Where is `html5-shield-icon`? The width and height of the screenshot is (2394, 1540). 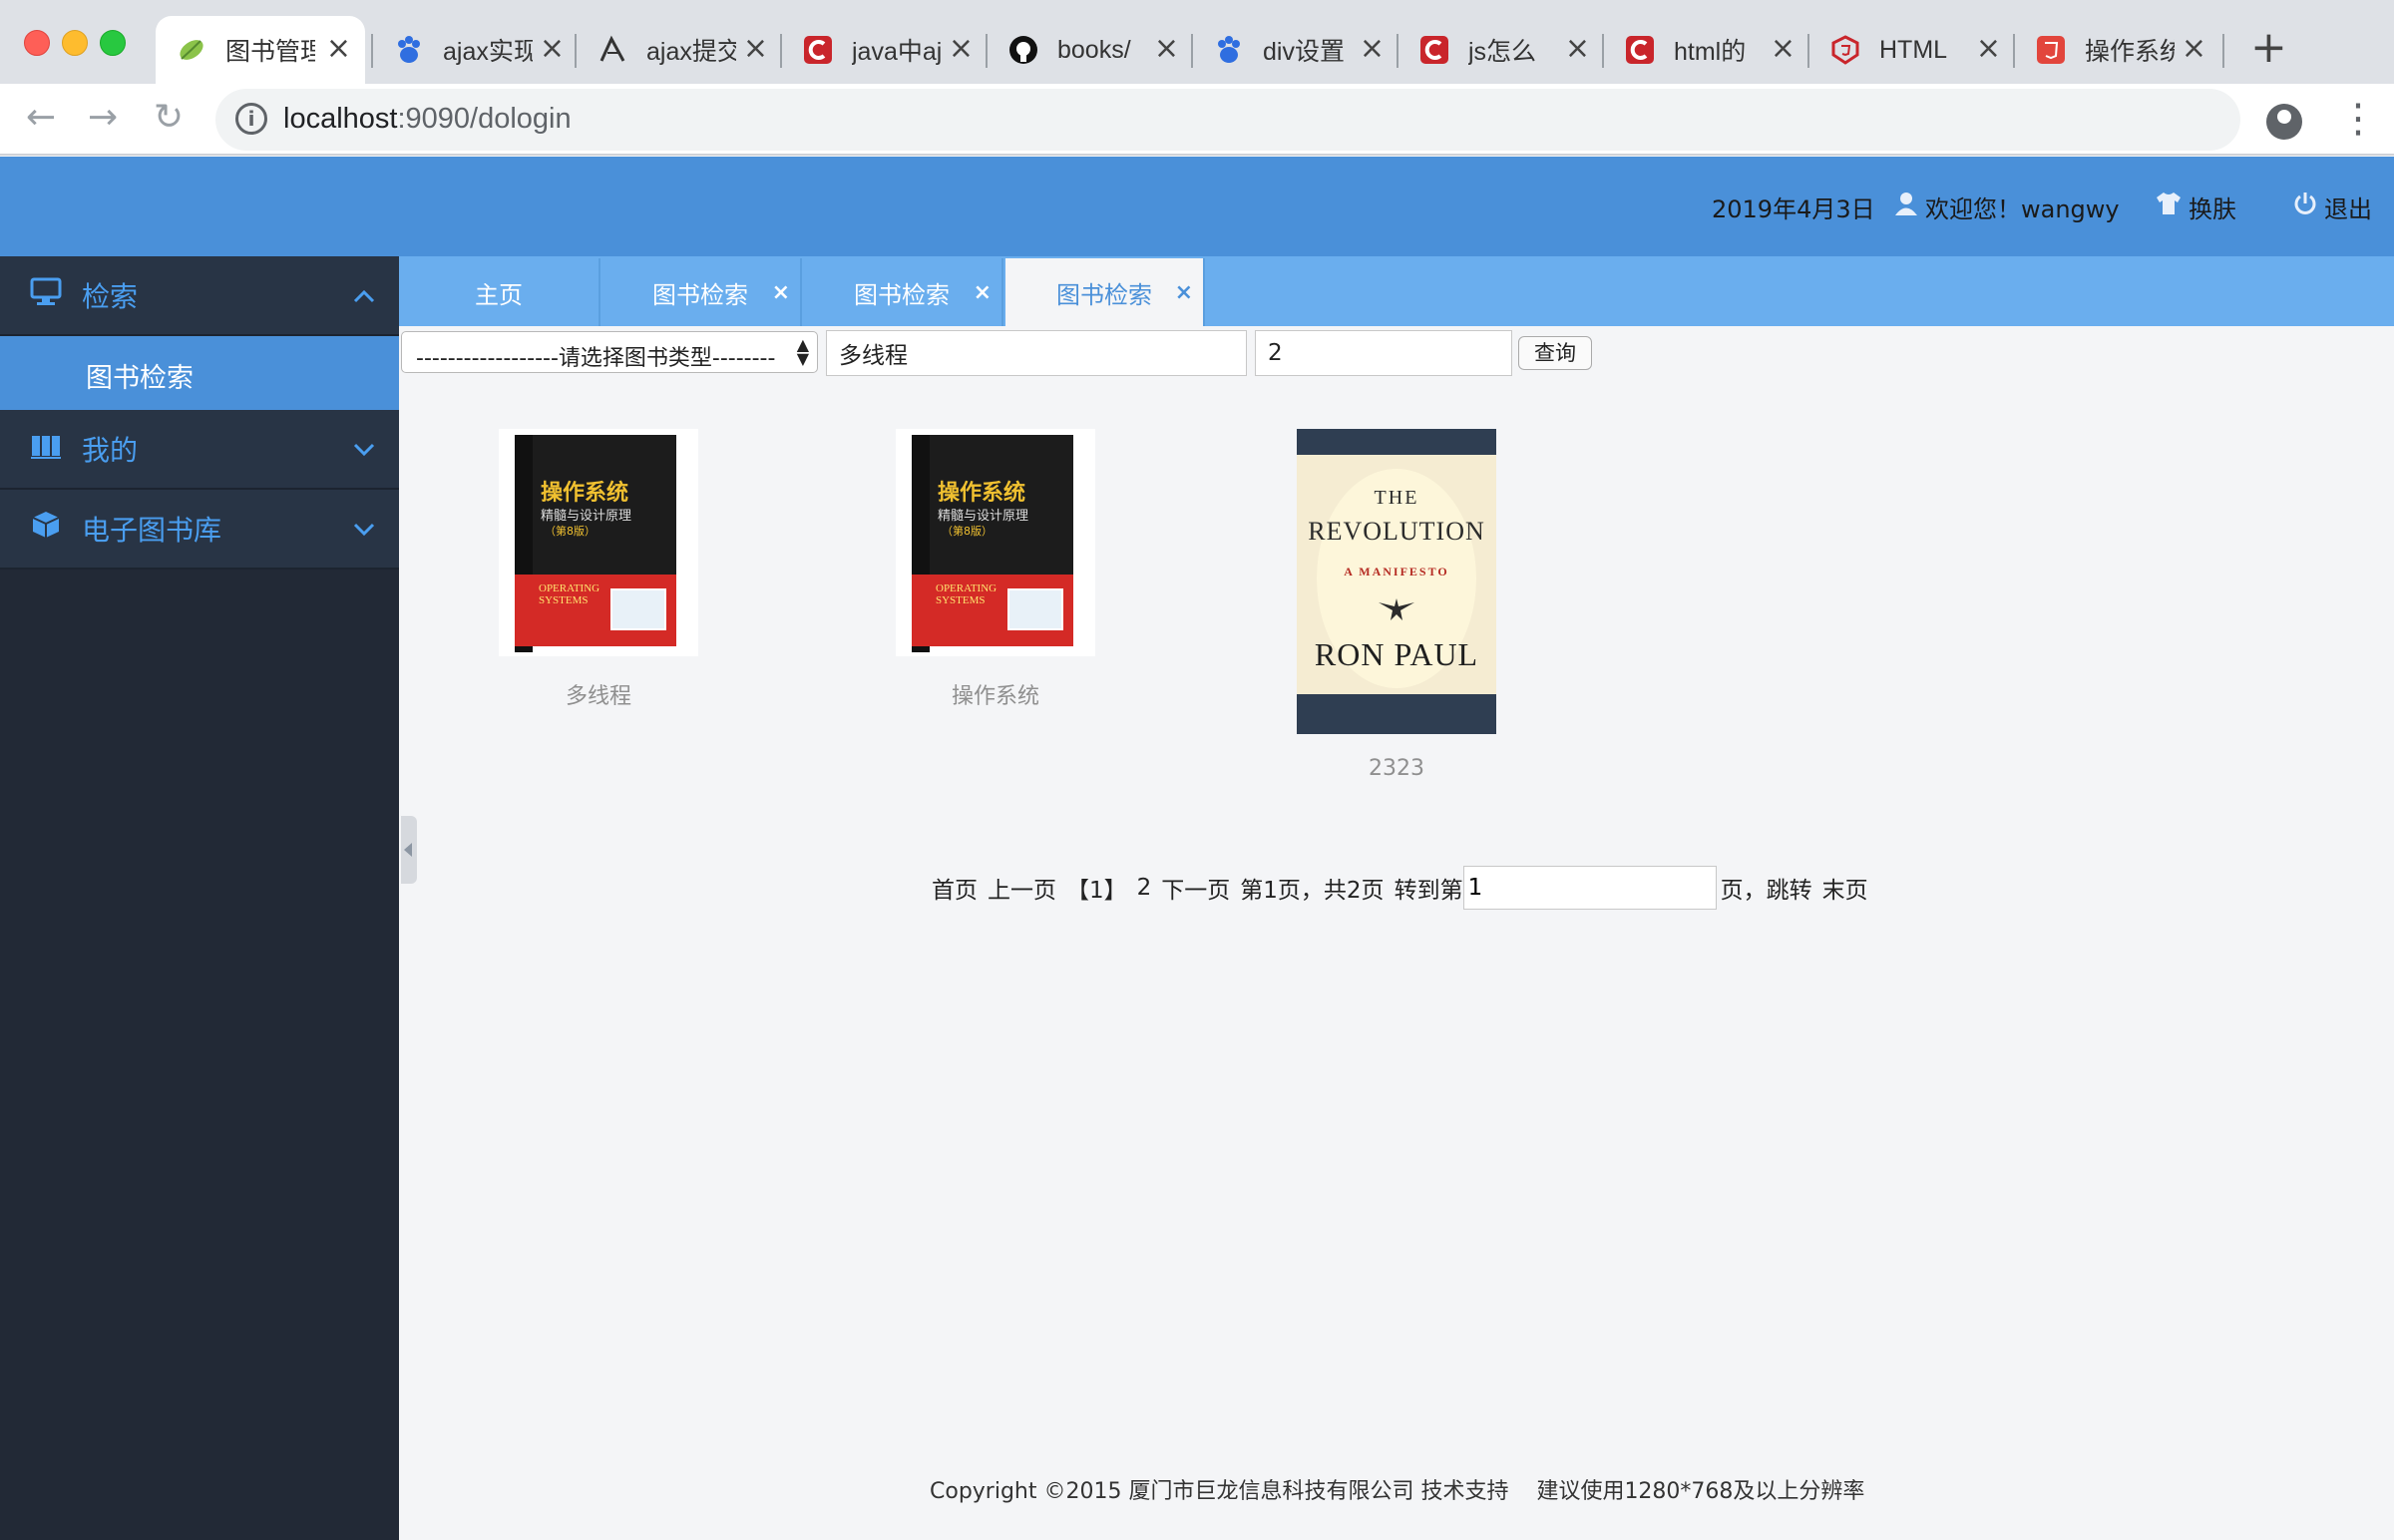
html5-shield-icon is located at coordinates (2051, 50).